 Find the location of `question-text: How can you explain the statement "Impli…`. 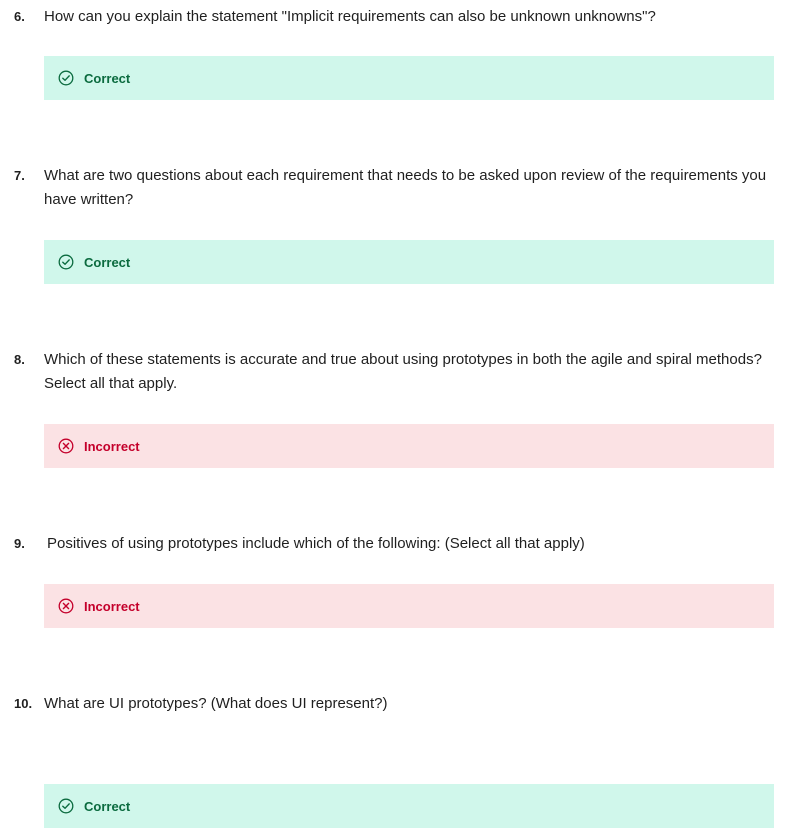

question-text: How can you explain the statement "Impli… is located at coordinates (350, 16).